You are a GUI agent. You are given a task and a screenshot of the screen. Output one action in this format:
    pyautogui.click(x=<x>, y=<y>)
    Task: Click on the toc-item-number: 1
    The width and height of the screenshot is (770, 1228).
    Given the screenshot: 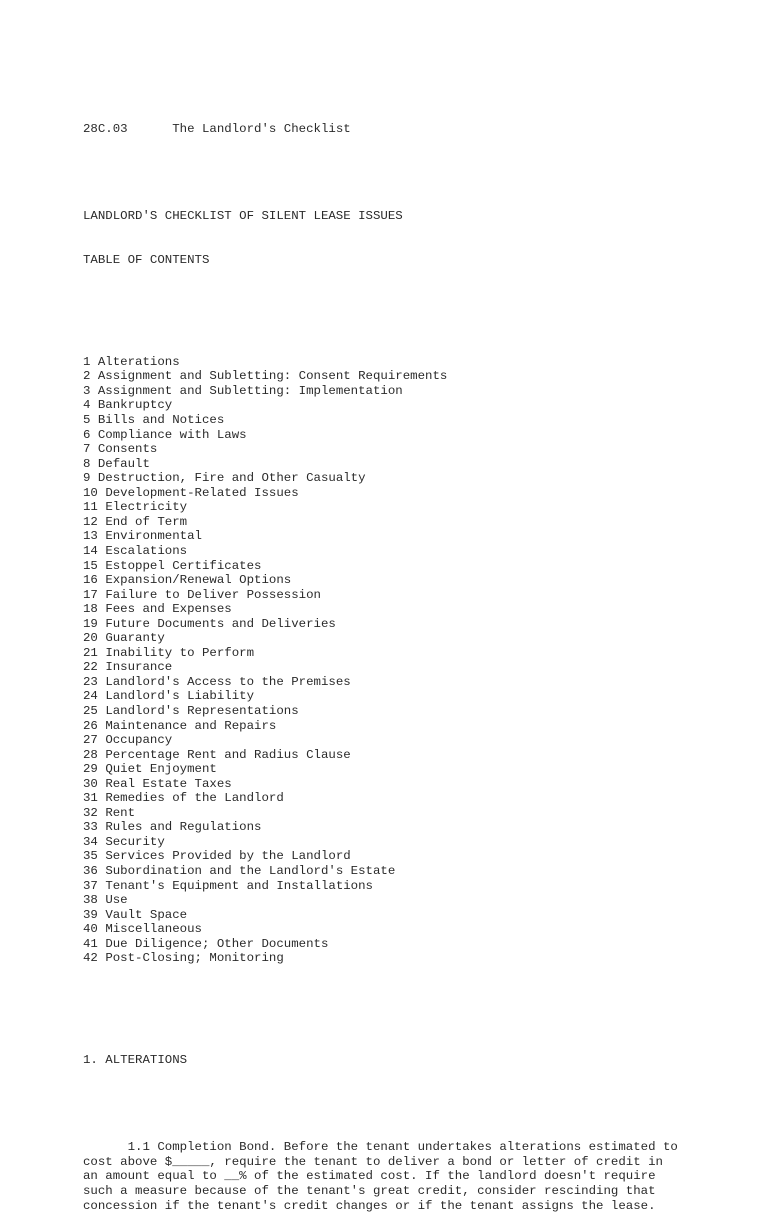 What is the action you would take?
    pyautogui.click(x=87, y=361)
    